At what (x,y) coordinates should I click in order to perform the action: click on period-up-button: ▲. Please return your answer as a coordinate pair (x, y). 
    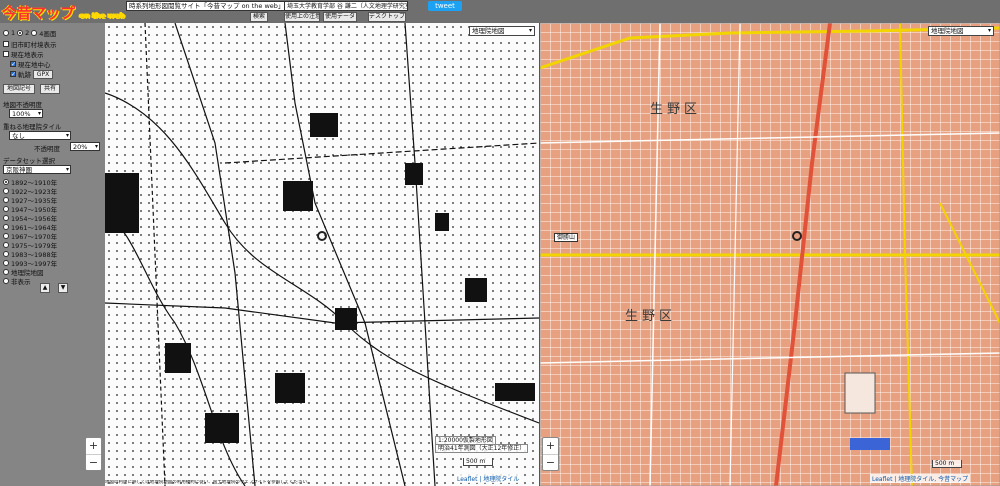
    Looking at the image, I should click on (45, 288).